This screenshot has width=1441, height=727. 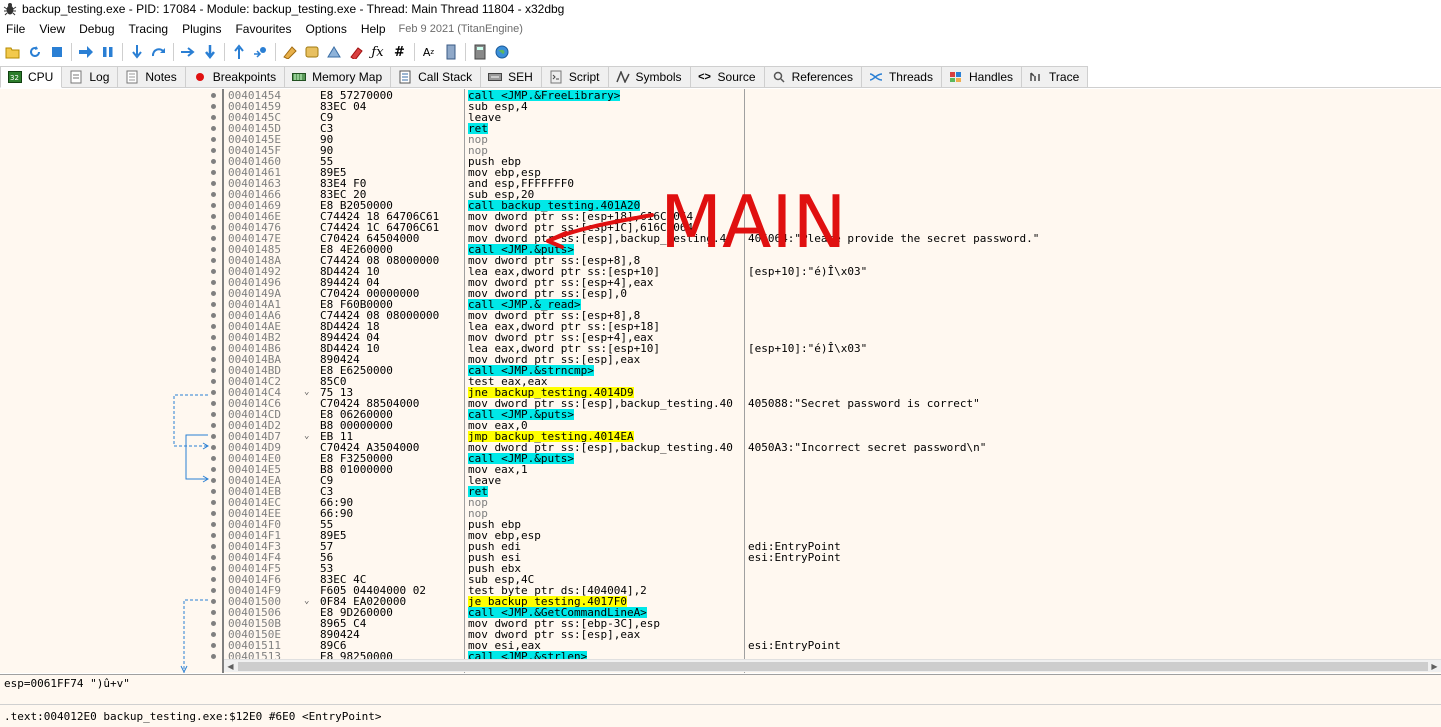 What do you see at coordinates (715, 370) in the screenshot?
I see `disasm-row: 004014BD E8 E6250000 call <JMP.&strncmp>` at bounding box center [715, 370].